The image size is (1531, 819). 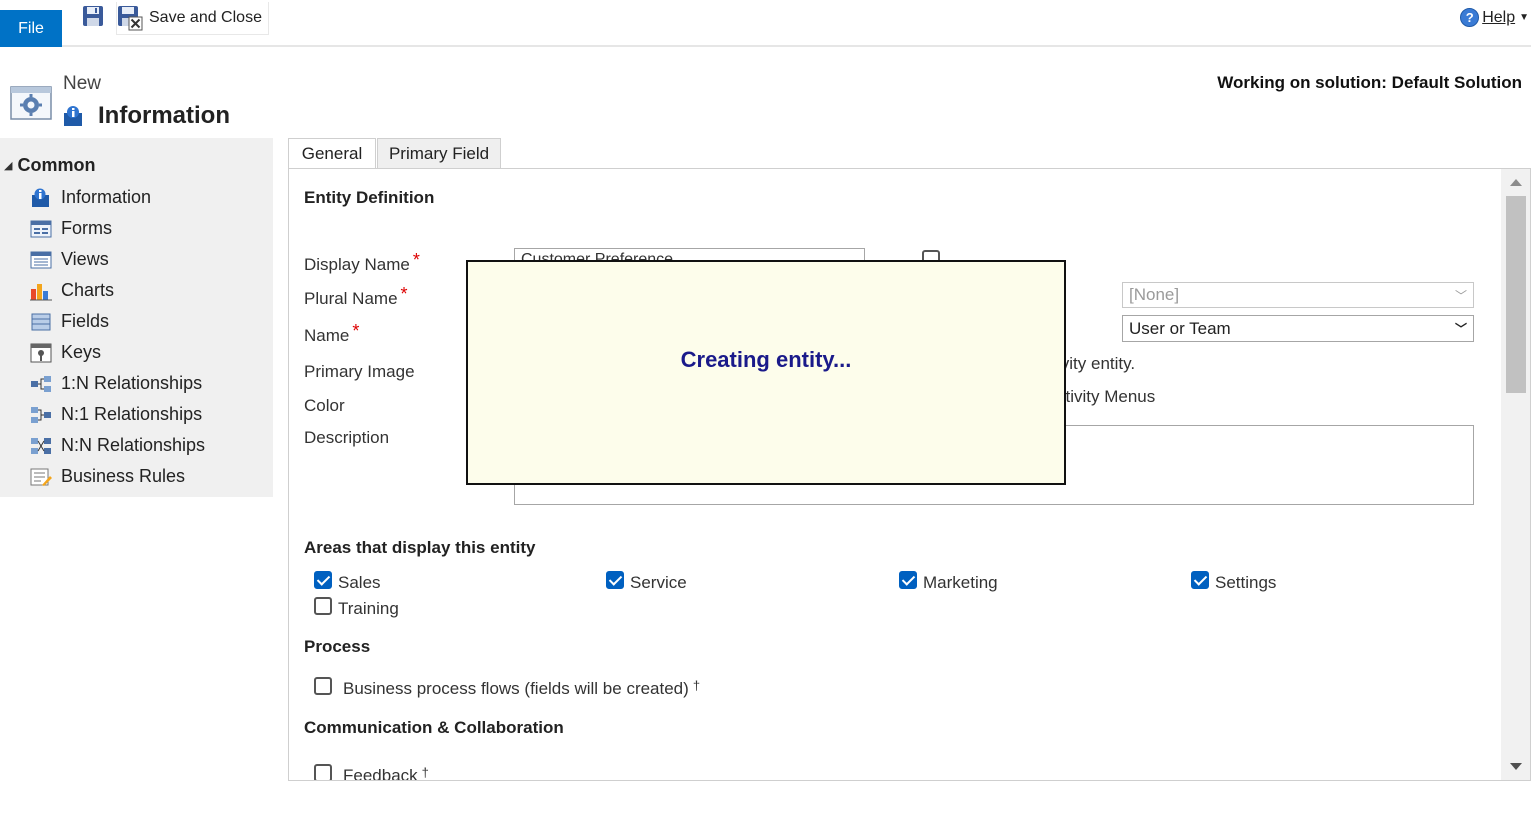 I want to click on collapse-triangle-icon: ◢, so click(x=8, y=166).